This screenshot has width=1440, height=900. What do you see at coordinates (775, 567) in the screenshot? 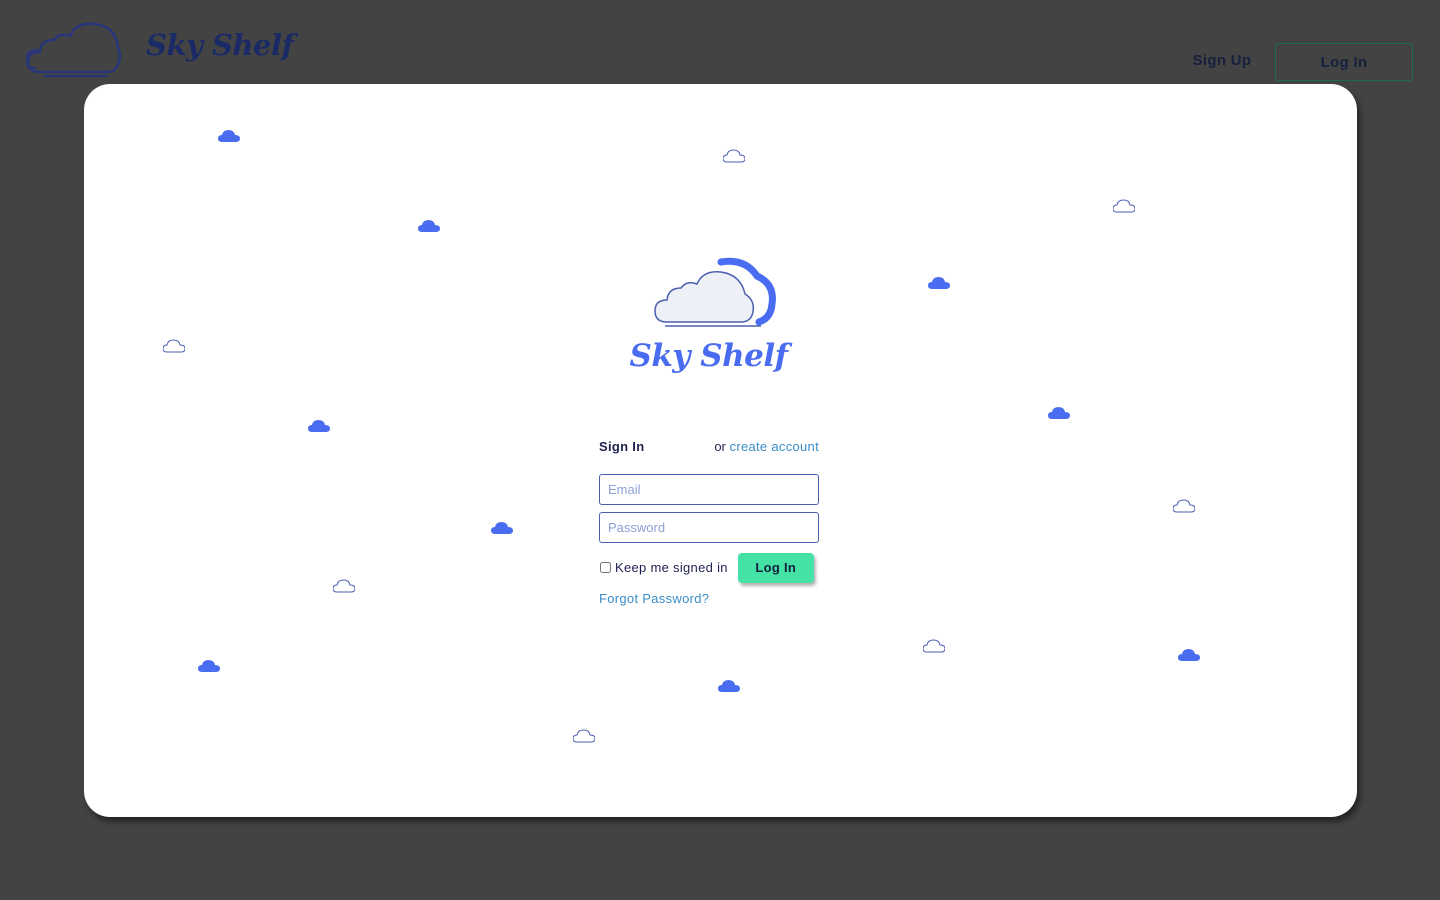
I see `login-button: Log In` at bounding box center [775, 567].